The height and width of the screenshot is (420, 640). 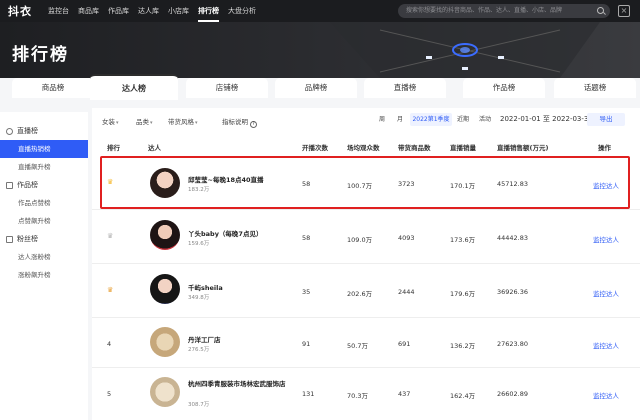 What do you see at coordinates (28, 11) in the screenshot?
I see `app-logo: 抖衣` at bounding box center [28, 11].